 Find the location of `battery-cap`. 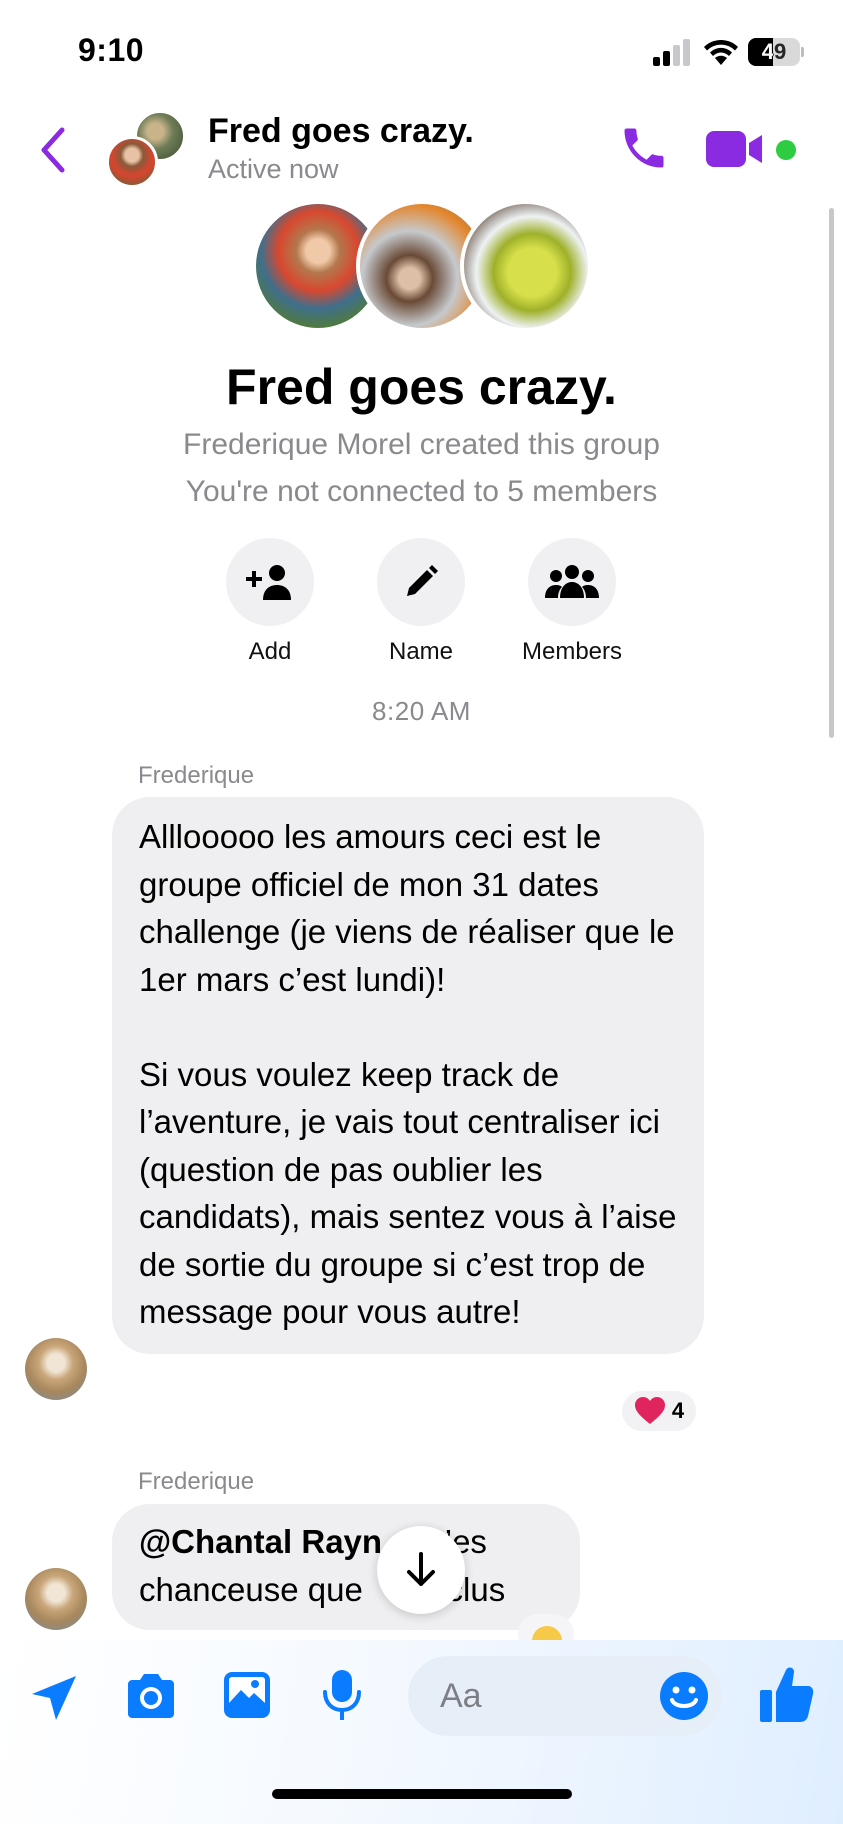

battery-cap is located at coordinates (802, 52).